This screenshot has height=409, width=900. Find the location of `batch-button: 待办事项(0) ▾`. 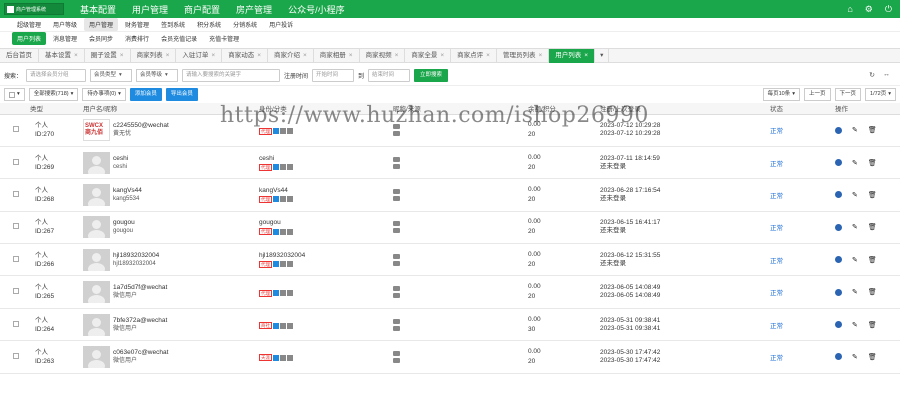

batch-button: 待办事项(0) ▾ is located at coordinates (104, 94).